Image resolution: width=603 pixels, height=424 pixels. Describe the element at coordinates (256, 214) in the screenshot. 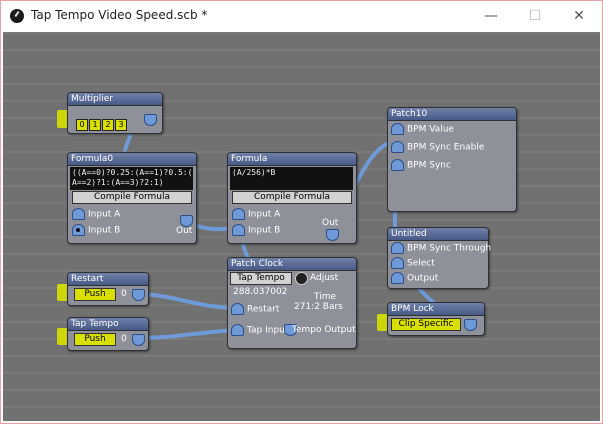

I see `formula-input-a: Input A` at that location.